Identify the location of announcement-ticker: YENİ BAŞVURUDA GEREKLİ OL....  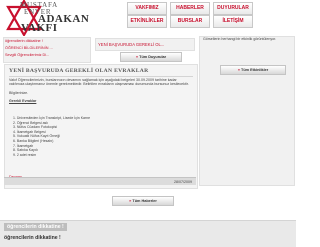
(145, 44).